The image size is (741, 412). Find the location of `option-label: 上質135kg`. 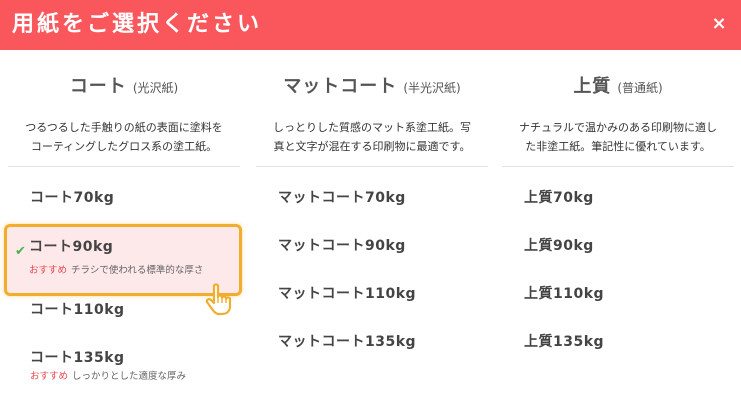

option-label: 上質135kg is located at coordinates (564, 342).